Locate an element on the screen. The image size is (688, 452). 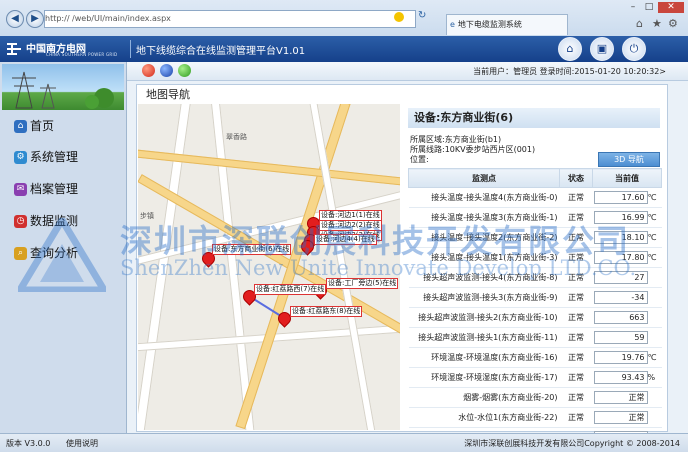
favorites-icon: ★ is located at coordinates (657, 23).